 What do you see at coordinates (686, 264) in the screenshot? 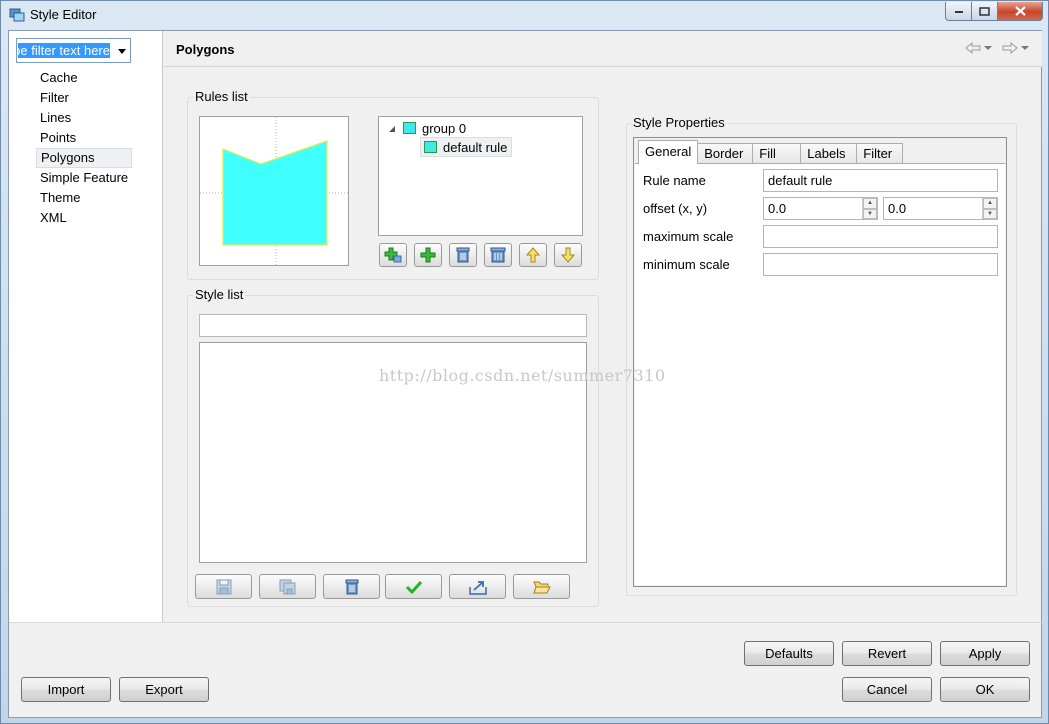
I see `minimum-scale-label: minimum scale` at bounding box center [686, 264].